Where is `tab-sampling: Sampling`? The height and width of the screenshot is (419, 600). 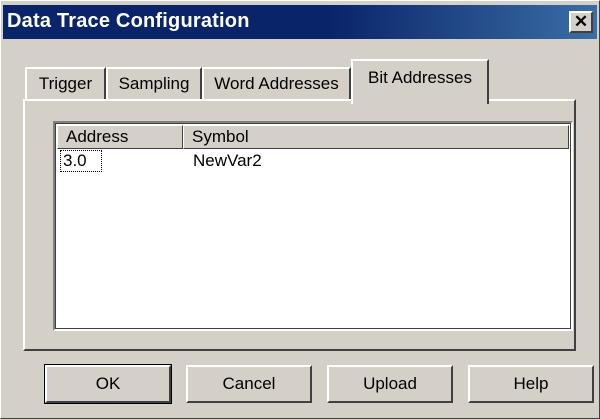 tab-sampling: Sampling is located at coordinates (154, 84).